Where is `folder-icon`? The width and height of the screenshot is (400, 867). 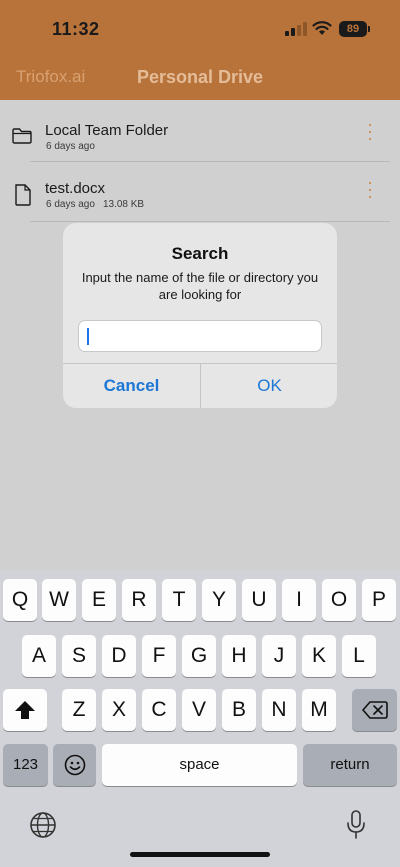
folder-icon is located at coordinates (22, 136).